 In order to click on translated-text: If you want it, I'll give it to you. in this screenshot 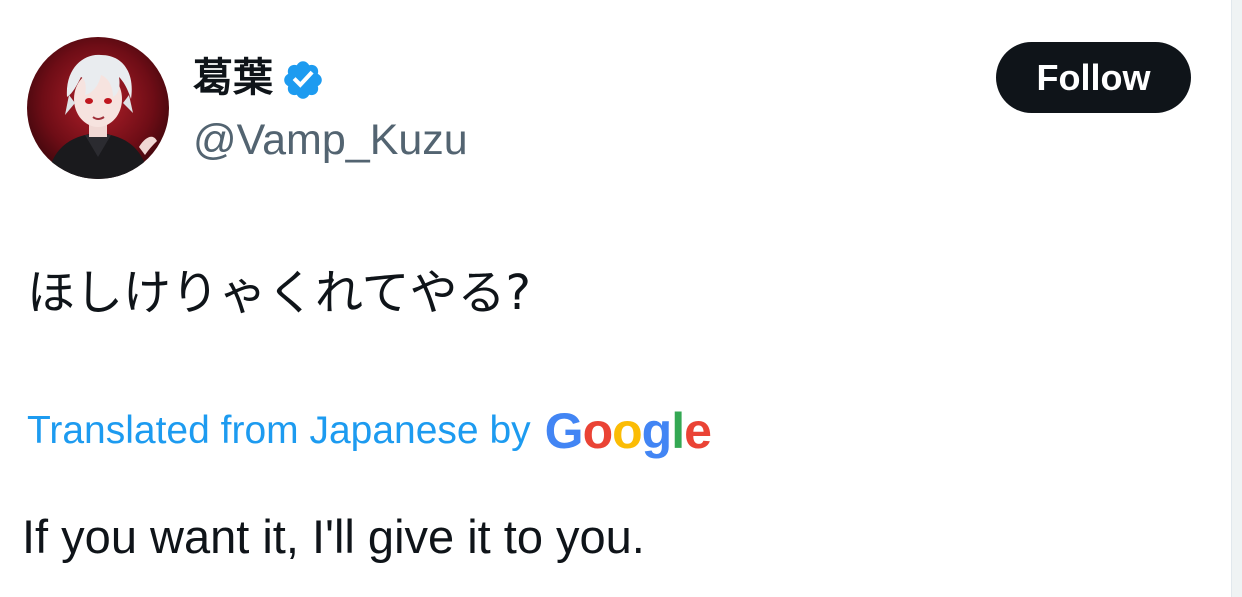, I will do `click(333, 536)`.